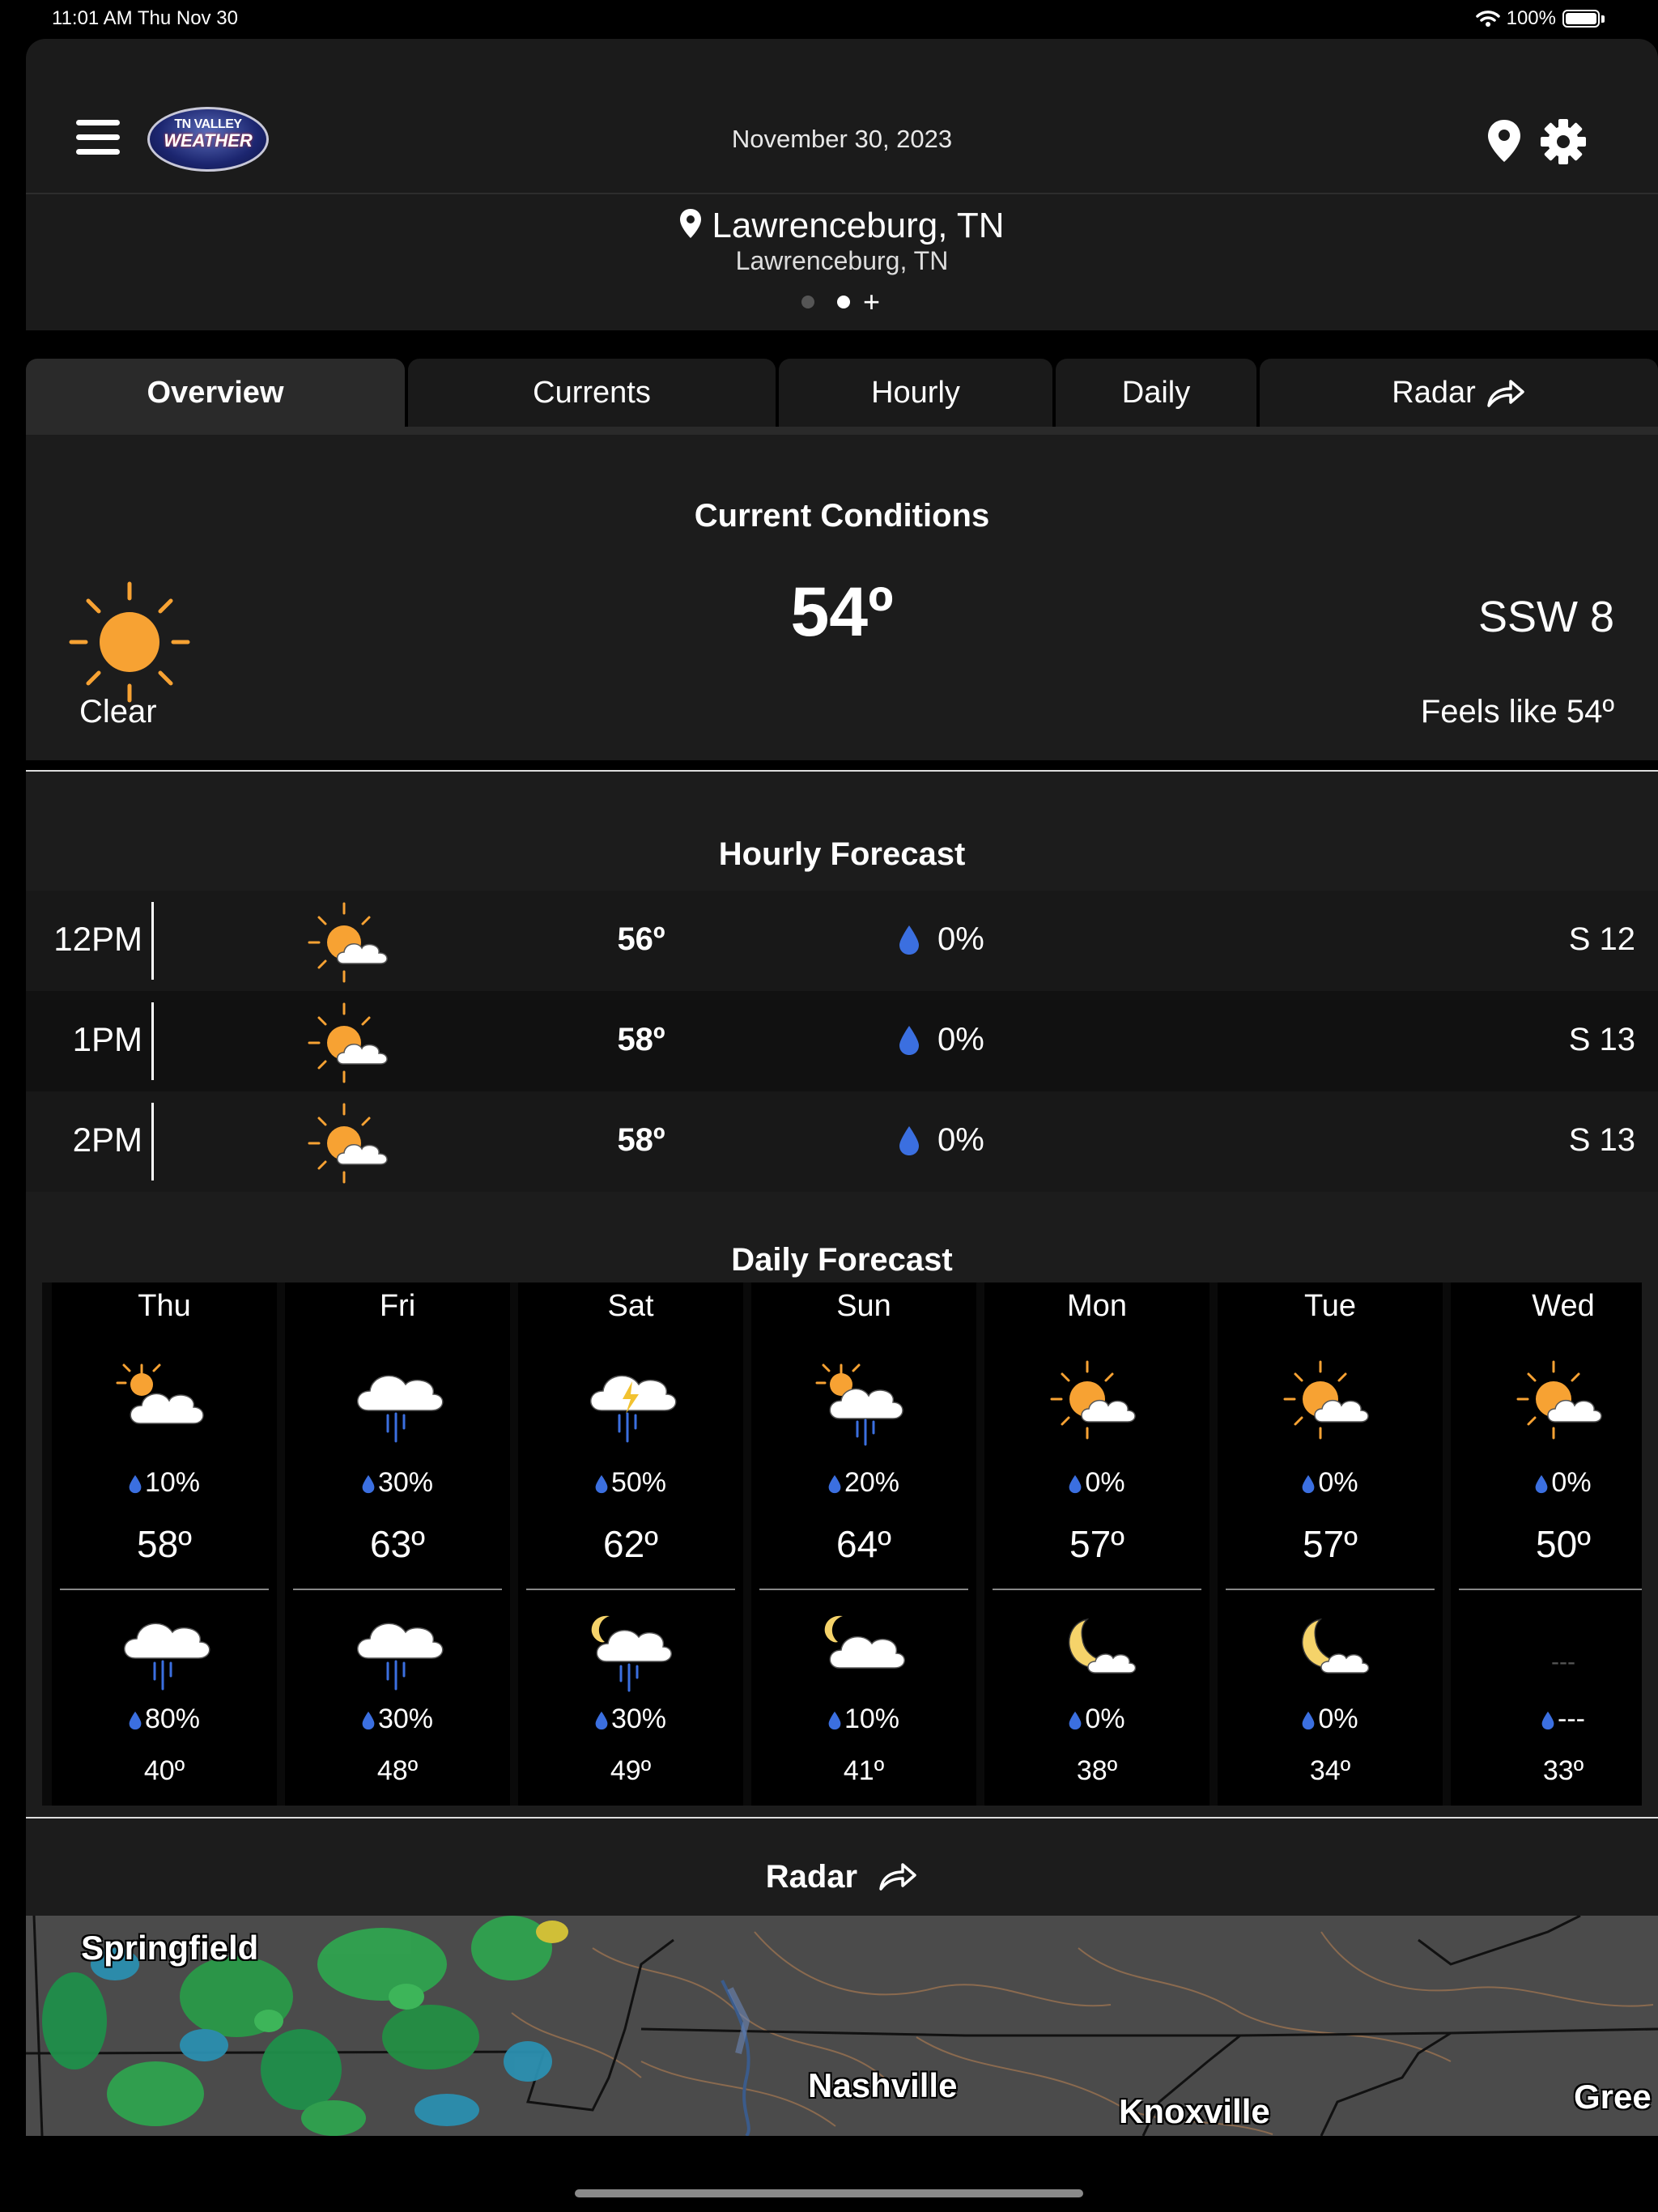 This screenshot has width=1658, height=2212. What do you see at coordinates (145, 18) in the screenshot?
I see `status-time-date: 11:01 AM Thu Nov 30` at bounding box center [145, 18].